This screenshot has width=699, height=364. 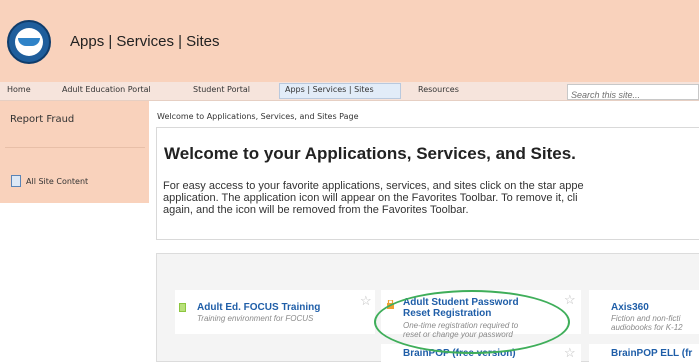 I want to click on app-title: BrainPOP ELL (fr, so click(x=651, y=353).